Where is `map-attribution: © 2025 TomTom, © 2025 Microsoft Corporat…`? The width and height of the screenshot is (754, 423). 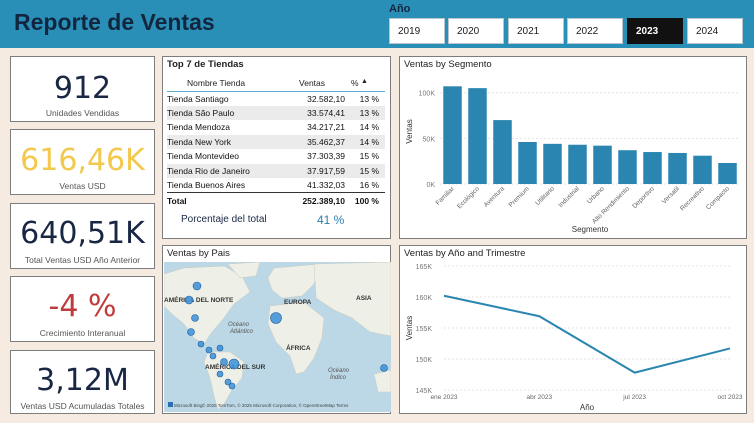
map-attribution: © 2025 TomTom, © 2025 Microsoft Corporat… is located at coordinates (275, 405).